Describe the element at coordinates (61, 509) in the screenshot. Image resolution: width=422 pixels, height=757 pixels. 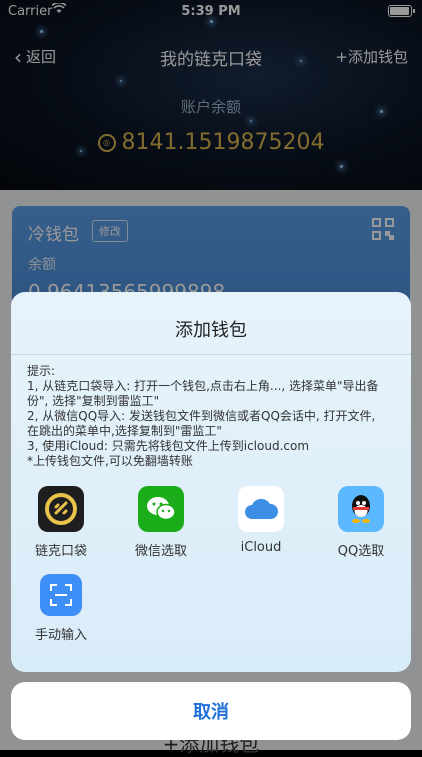
I see `linkpocket-icon` at that location.